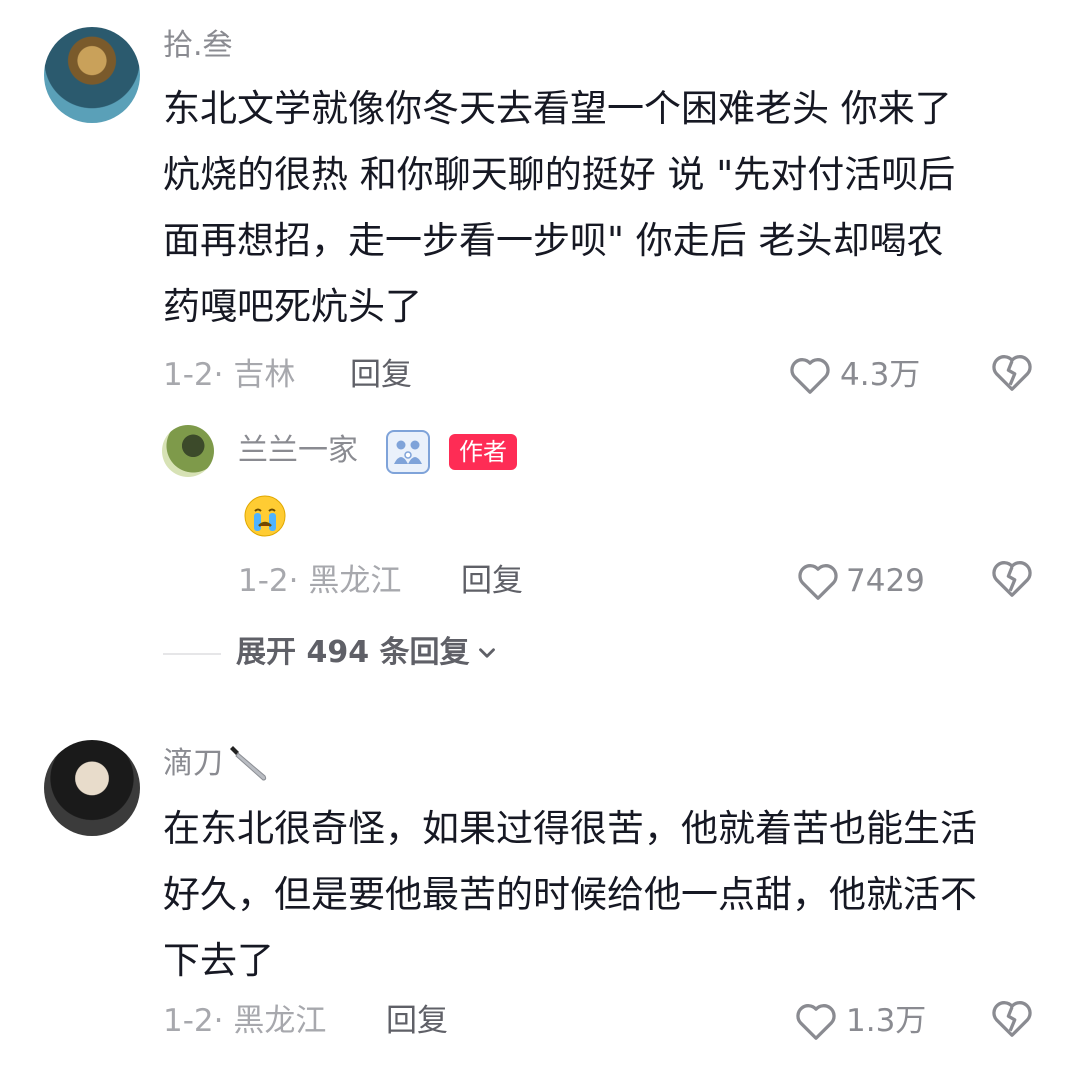 The height and width of the screenshot is (1068, 1080). I want to click on comment-date-location: 1-2· 吉林, so click(229, 375).